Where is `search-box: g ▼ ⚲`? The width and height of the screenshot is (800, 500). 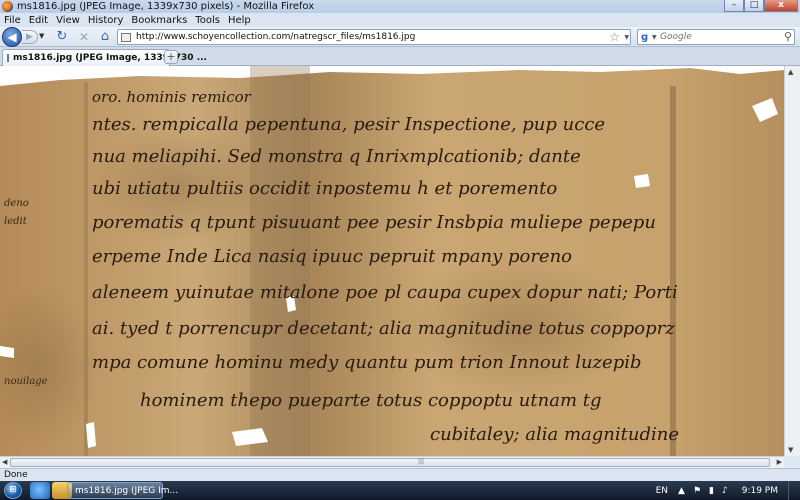
search-box: g ▼ ⚲ is located at coordinates (716, 37).